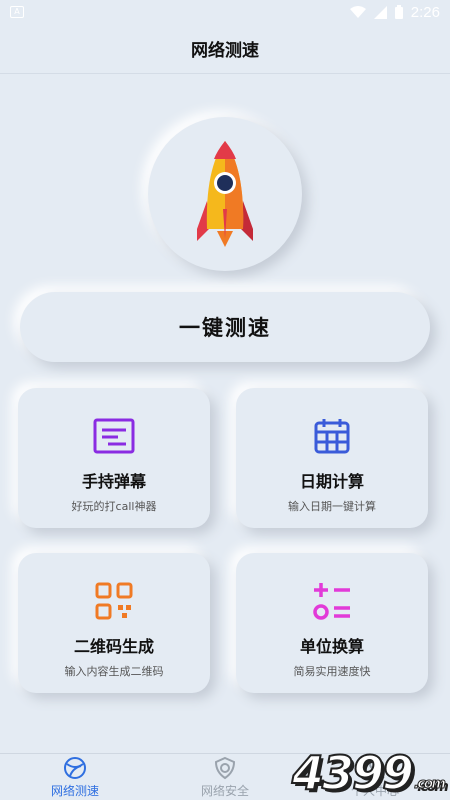 Image resolution: width=450 pixels, height=800 pixels. What do you see at coordinates (114, 458) in the screenshot?
I see `barrage-card: 手持弹幕 好玩的打call神器` at bounding box center [114, 458].